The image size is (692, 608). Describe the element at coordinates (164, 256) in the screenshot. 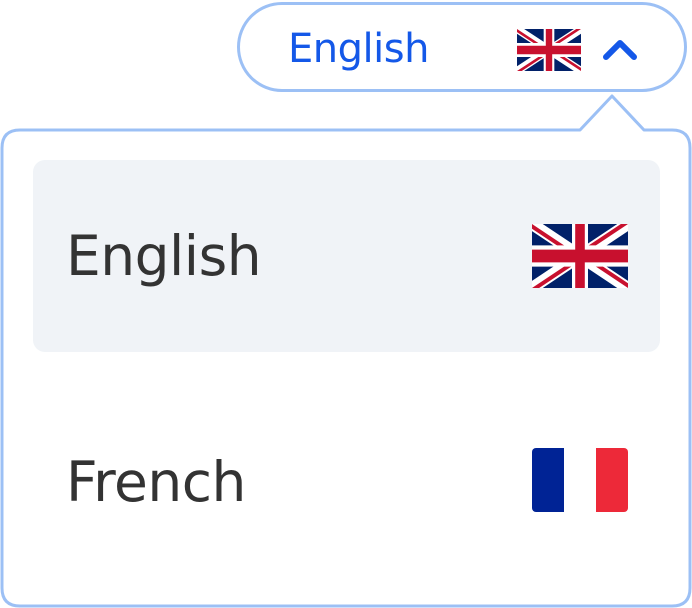

I see `language-option-label: English` at that location.